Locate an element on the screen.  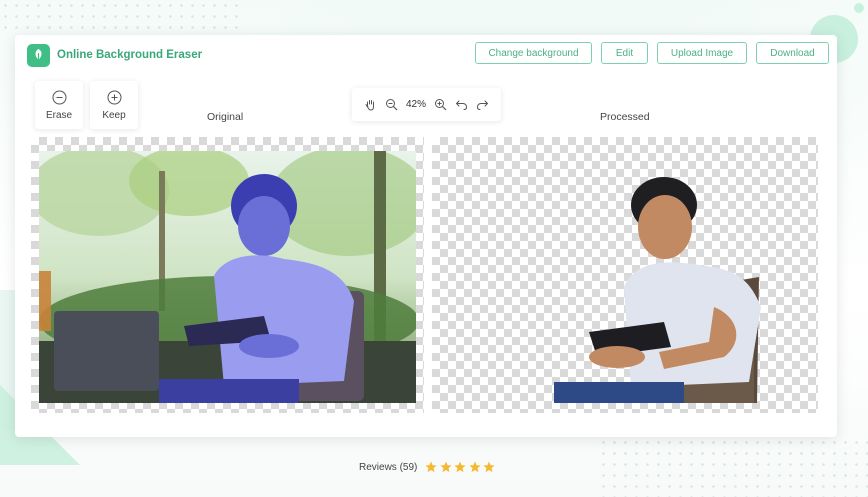
brand: Online Background Eraser is located at coordinates (114, 55).